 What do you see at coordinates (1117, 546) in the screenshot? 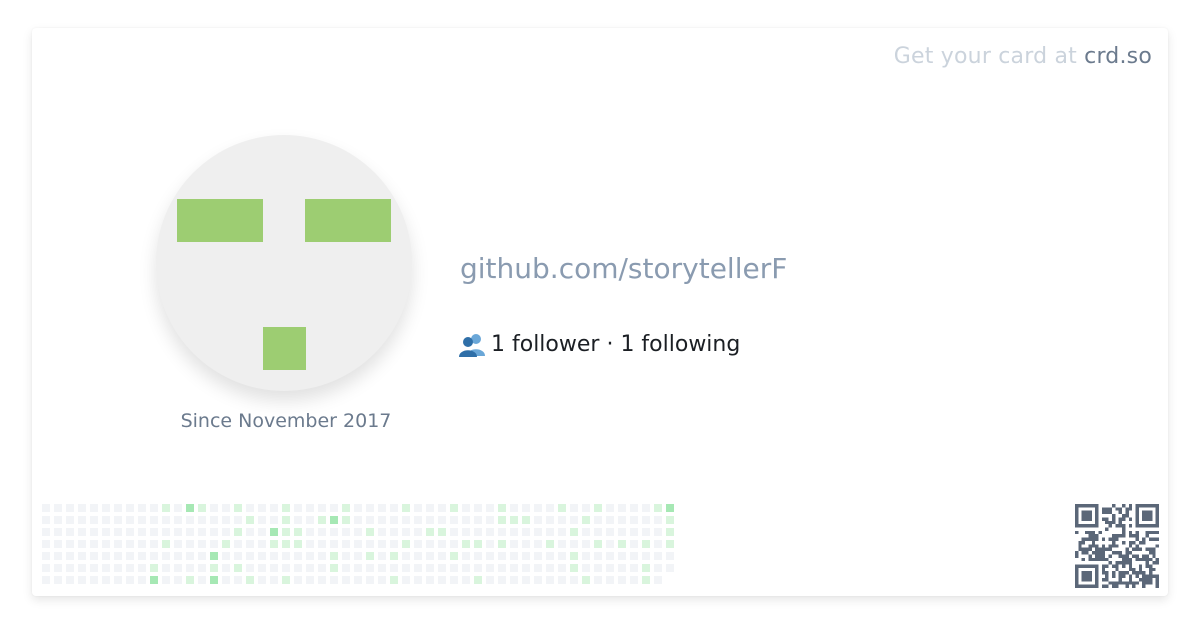
I see `qr-code` at bounding box center [1117, 546].